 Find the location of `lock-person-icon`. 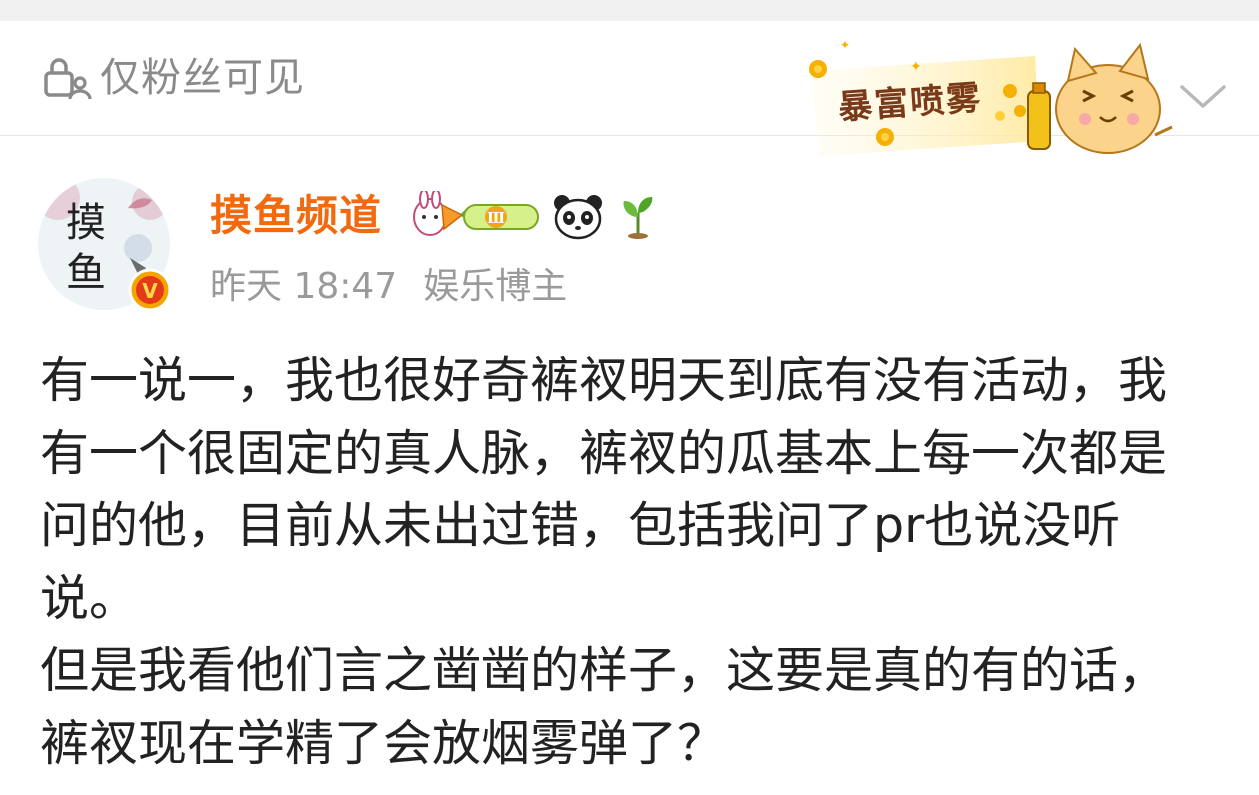

lock-person-icon is located at coordinates (68, 79).